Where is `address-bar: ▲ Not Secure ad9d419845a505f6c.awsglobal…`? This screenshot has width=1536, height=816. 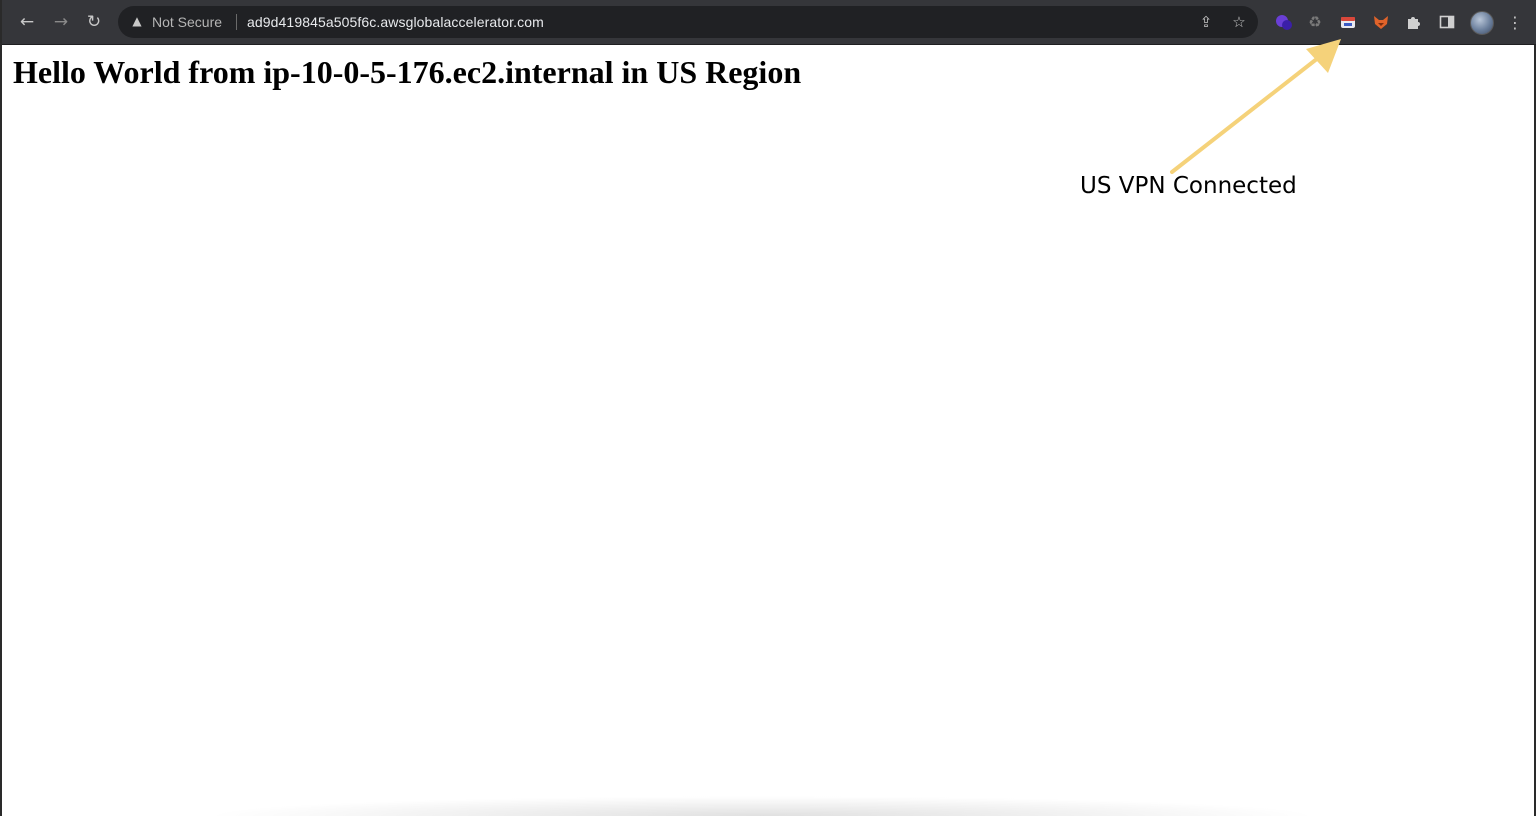 address-bar: ▲ Not Secure ad9d419845a505f6c.awsglobal… is located at coordinates (688, 22).